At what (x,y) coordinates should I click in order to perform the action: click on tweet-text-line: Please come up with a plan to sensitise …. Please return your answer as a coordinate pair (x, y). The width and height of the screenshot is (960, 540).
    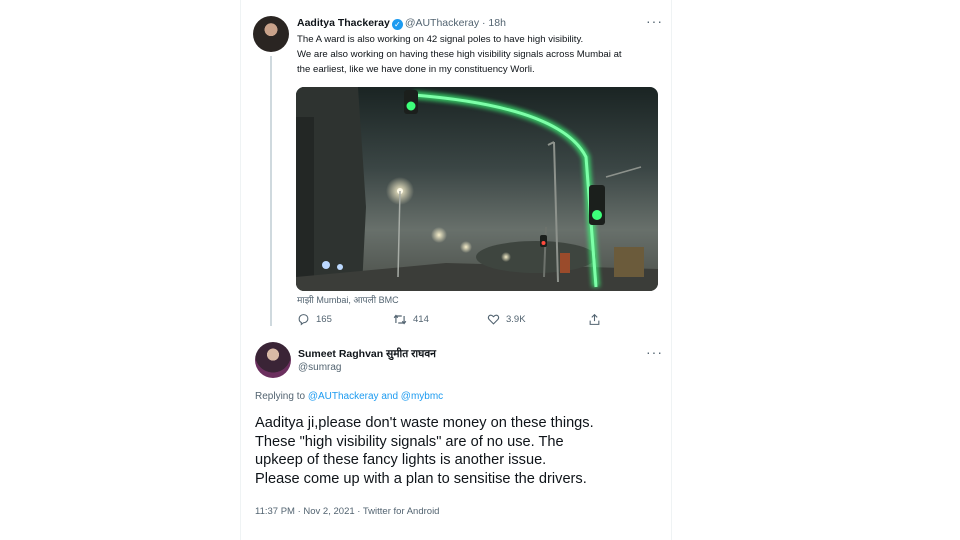
    Looking at the image, I should click on (421, 478).